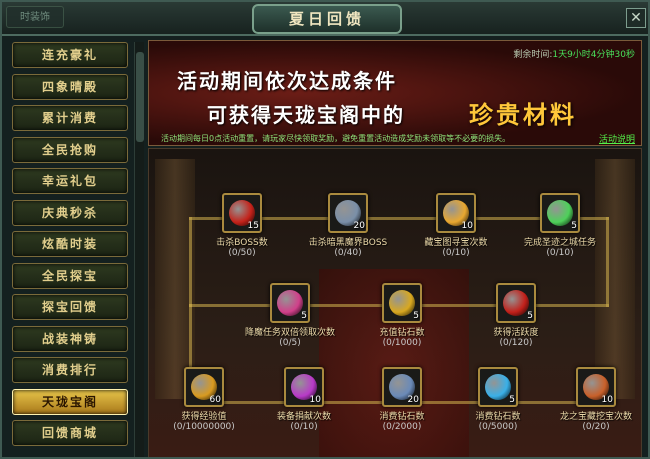 The height and width of the screenshot is (459, 650). What do you see at coordinates (533, 55) in the screenshot?
I see `timer-label: 剩余时间:` at bounding box center [533, 55].